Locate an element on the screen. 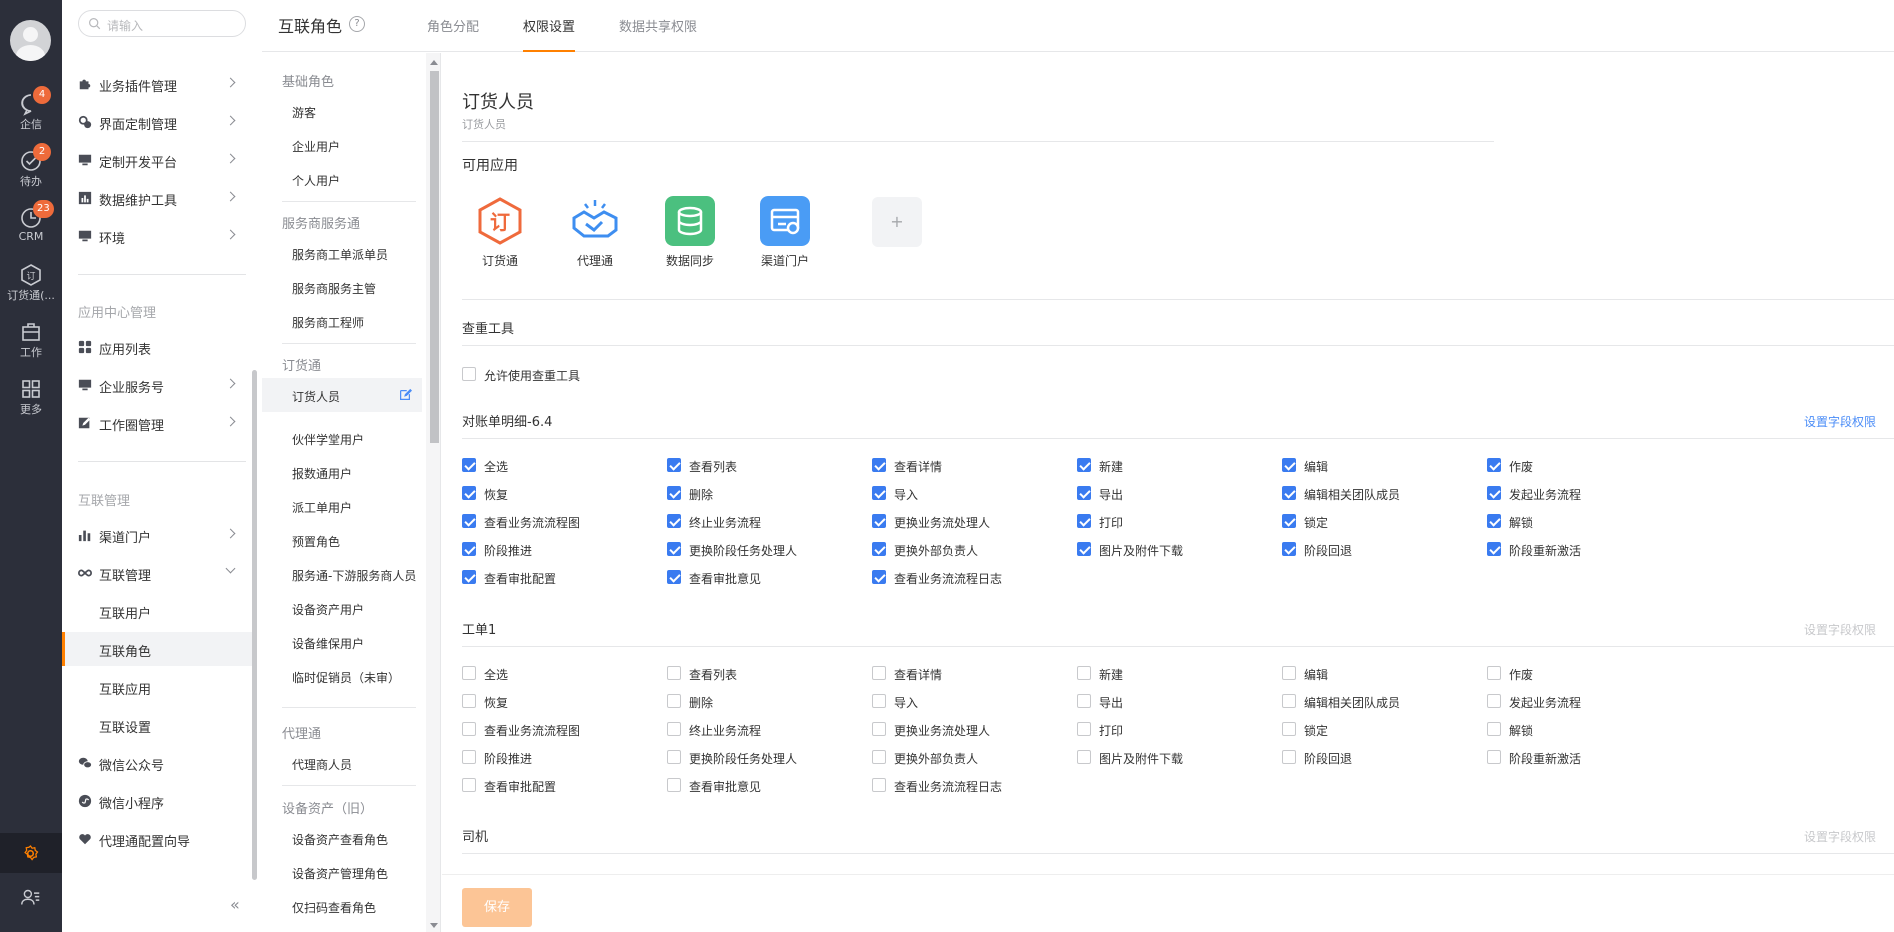  menu-item-workcircle: 工作圈管理 is located at coordinates (157, 423).